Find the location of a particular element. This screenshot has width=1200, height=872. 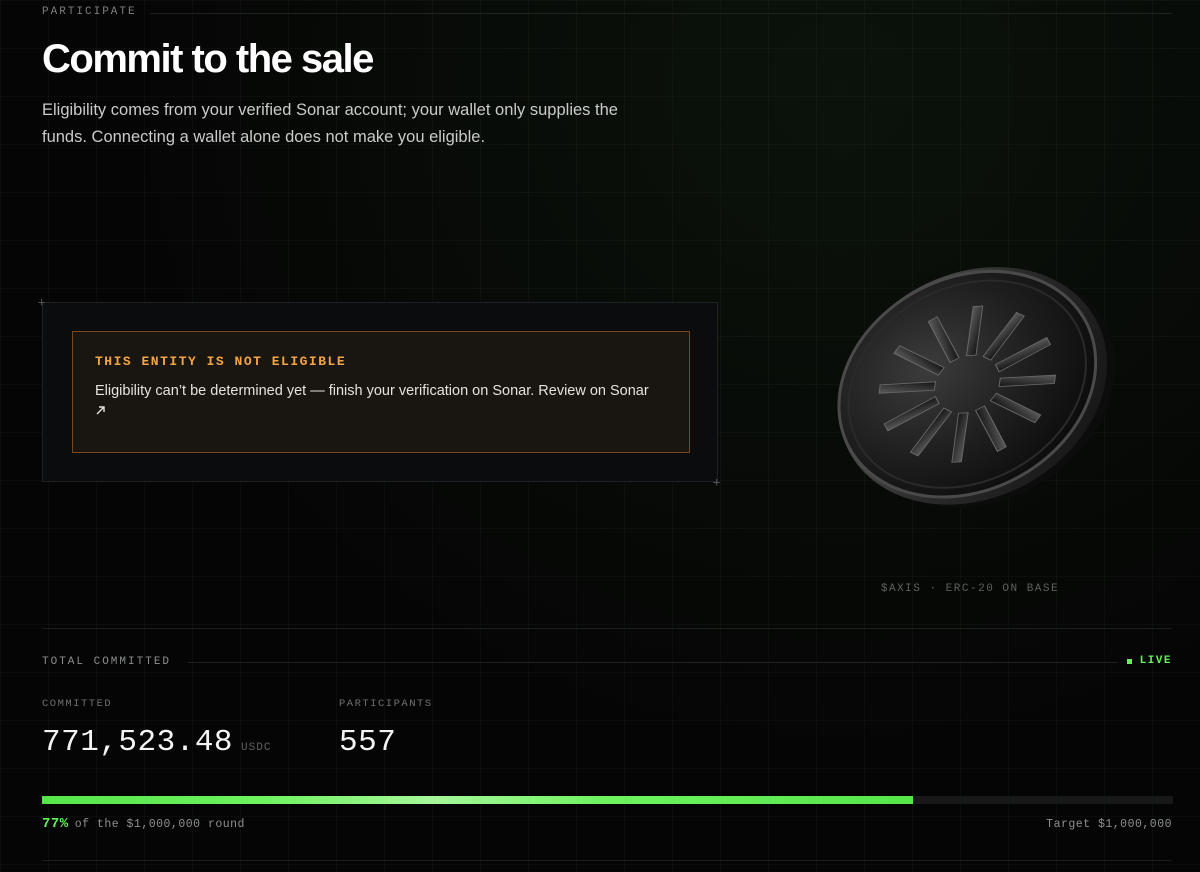

participants-label: PARTICIPANTS is located at coordinates (386, 704).